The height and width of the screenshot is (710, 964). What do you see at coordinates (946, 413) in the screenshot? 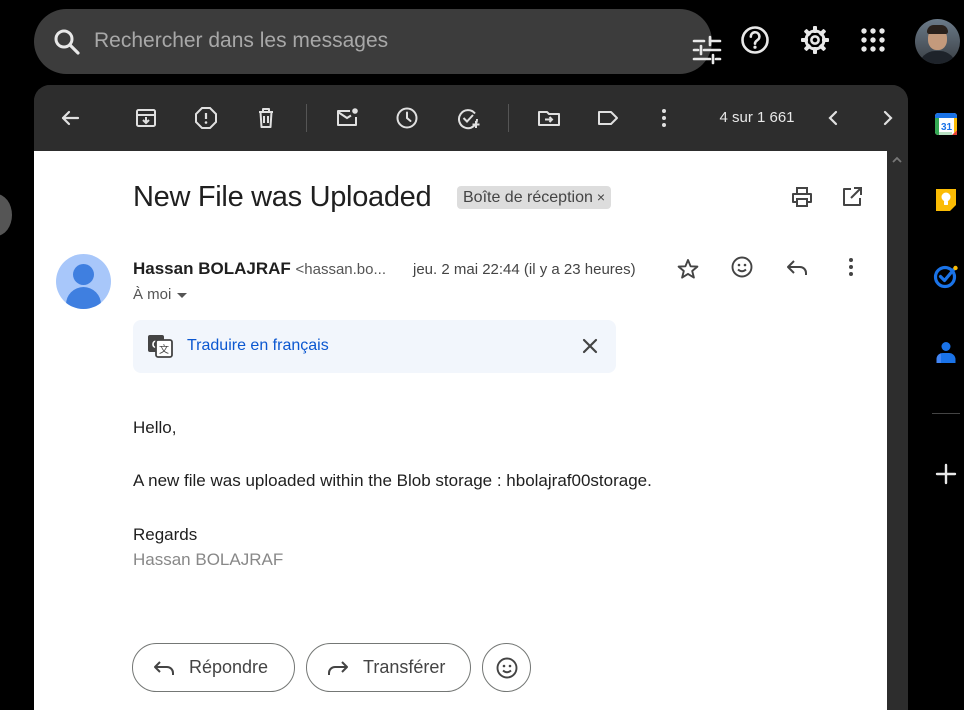
I see `sidebar-divider` at bounding box center [946, 413].